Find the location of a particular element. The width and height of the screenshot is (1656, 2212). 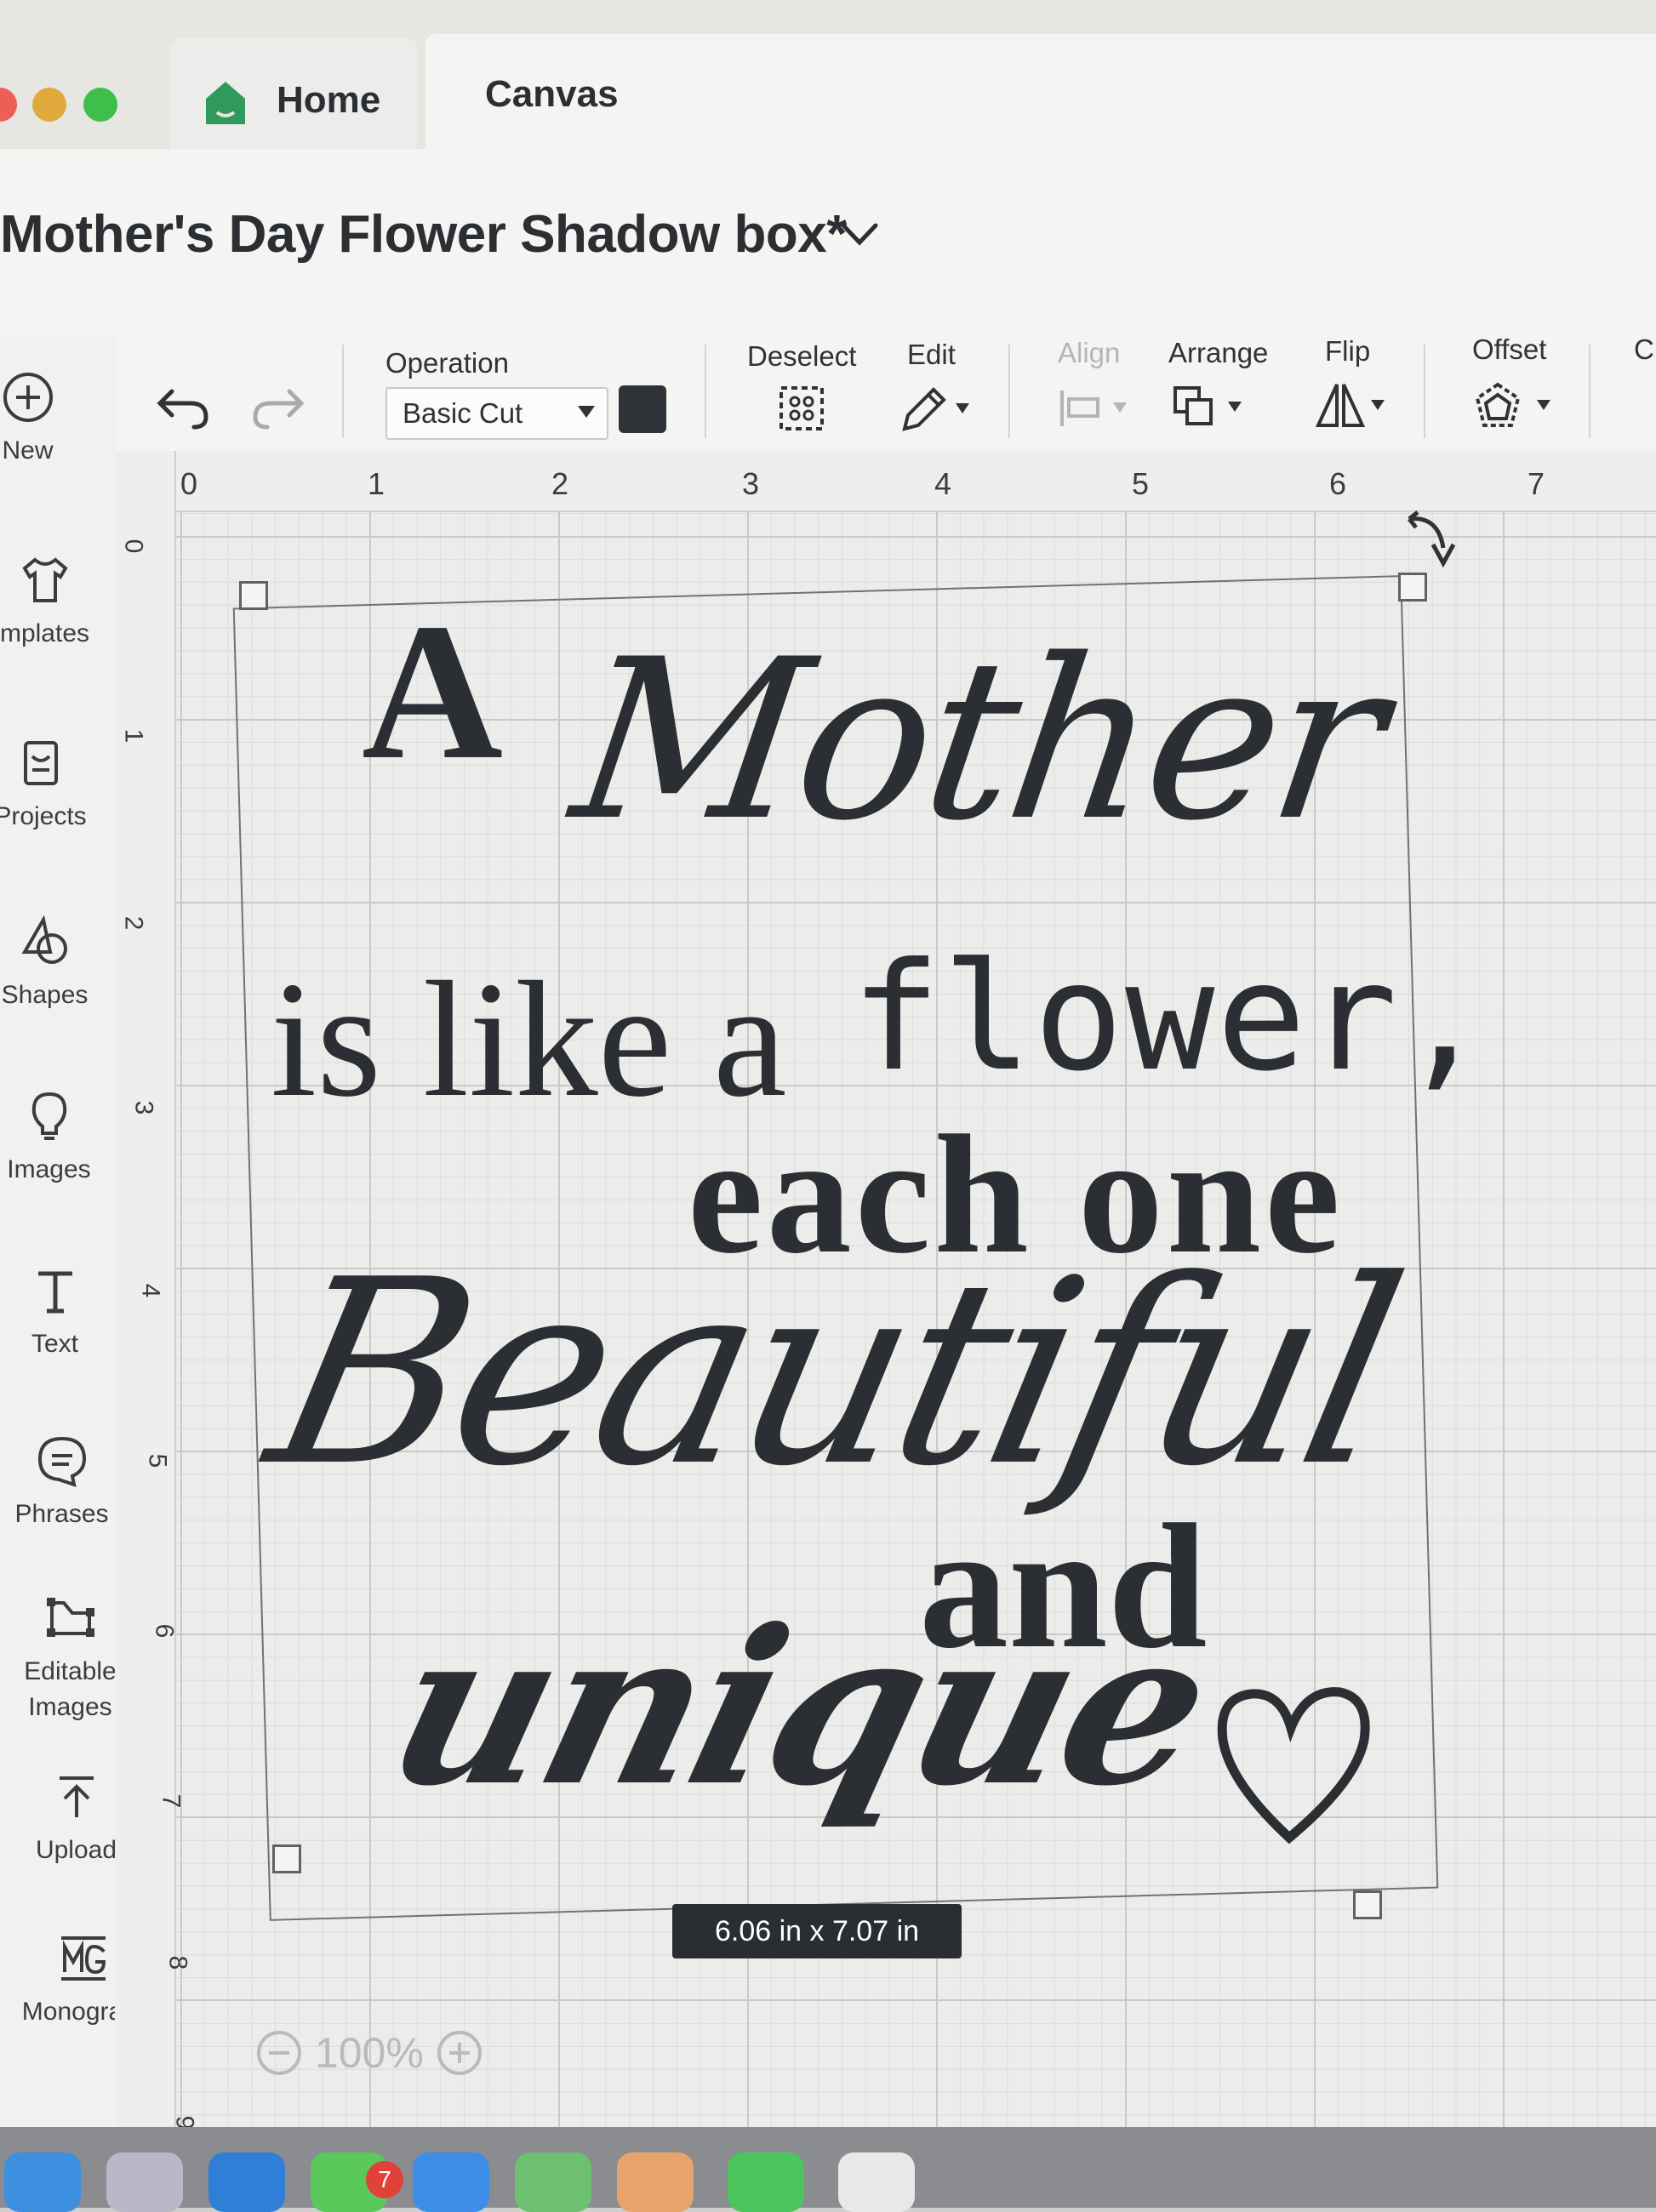

ruler-left-tick: 7 is located at coordinates (171, 1801).